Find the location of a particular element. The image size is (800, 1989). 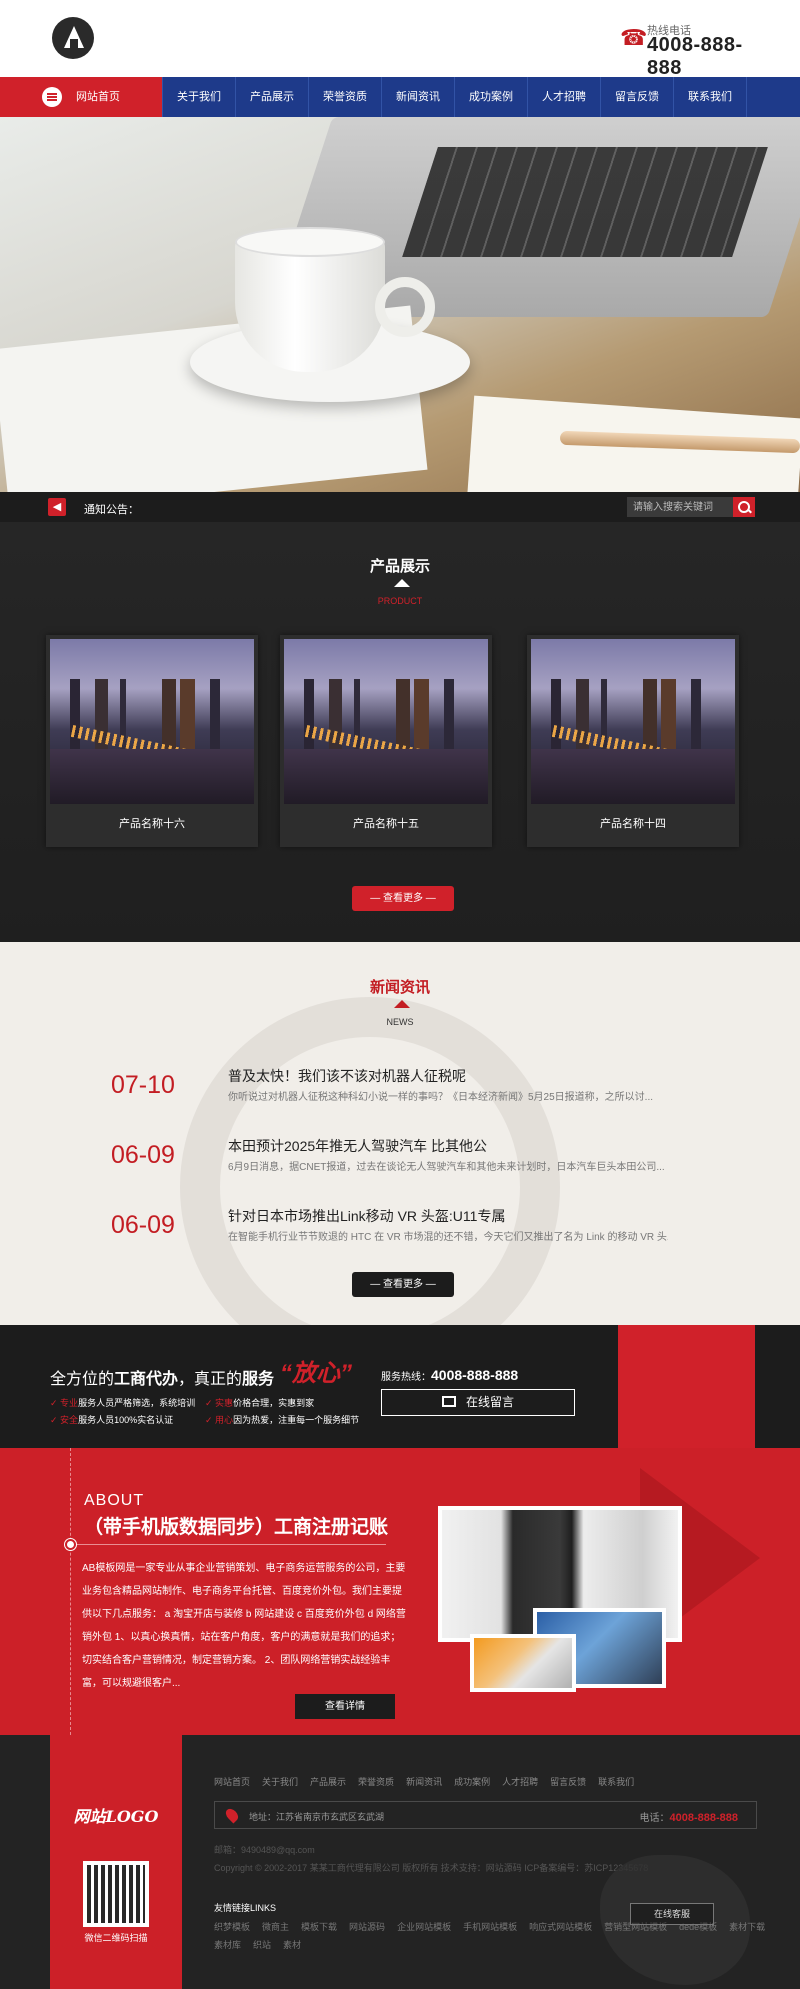

footer-email: 邮箱：9490489@qq.com is located at coordinates (264, 1850).